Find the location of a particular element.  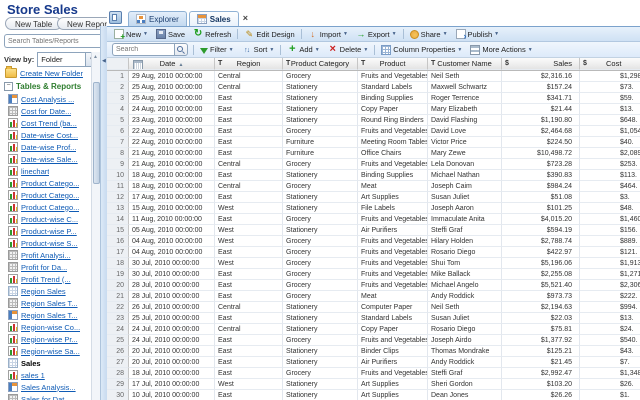

table-cell: $13. is located at coordinates (610, 318).